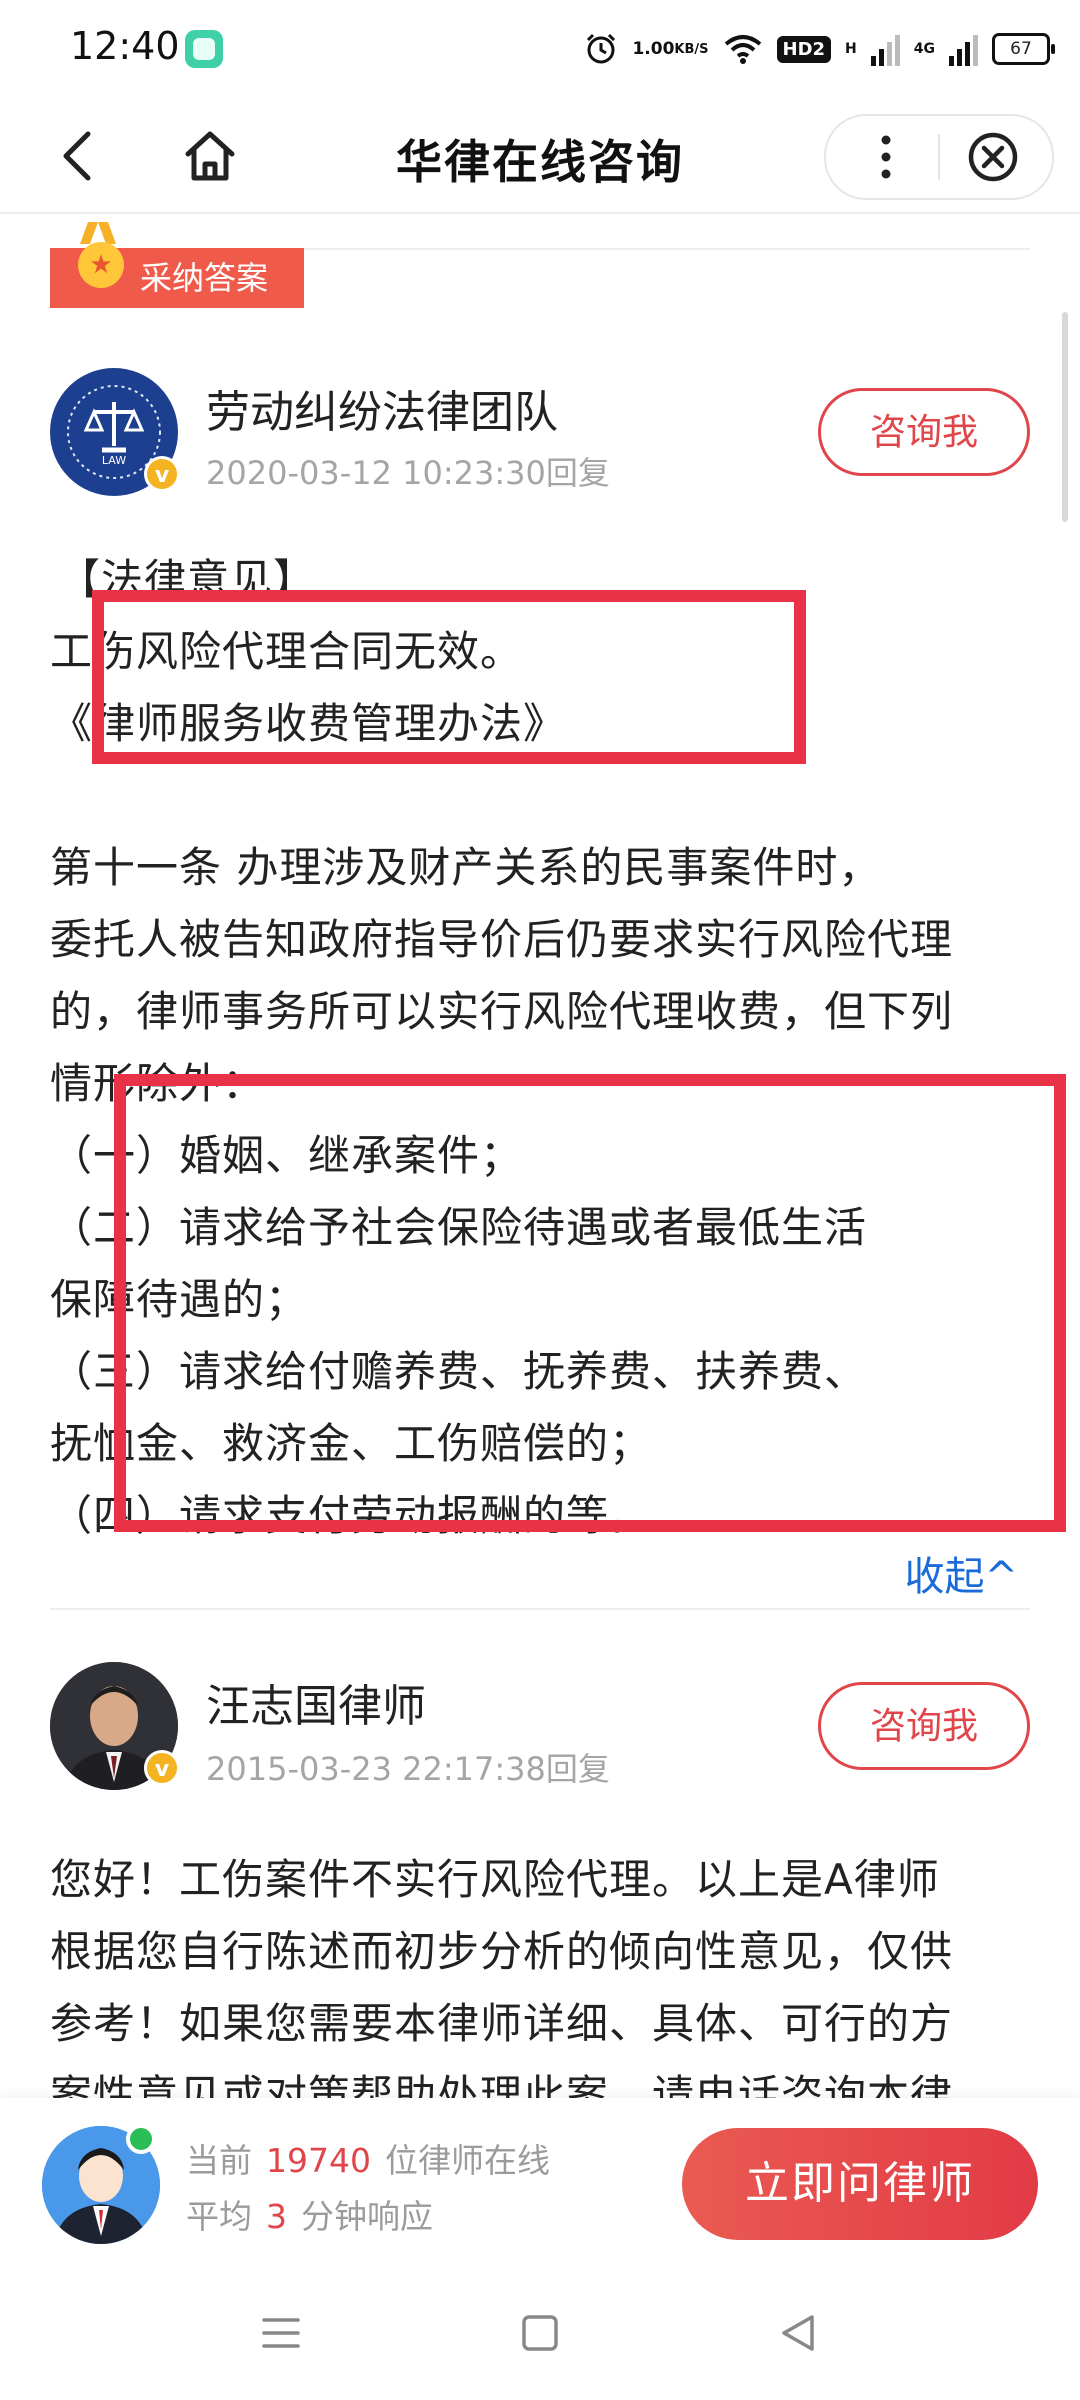  I want to click on square-icon, so click(540, 2333).